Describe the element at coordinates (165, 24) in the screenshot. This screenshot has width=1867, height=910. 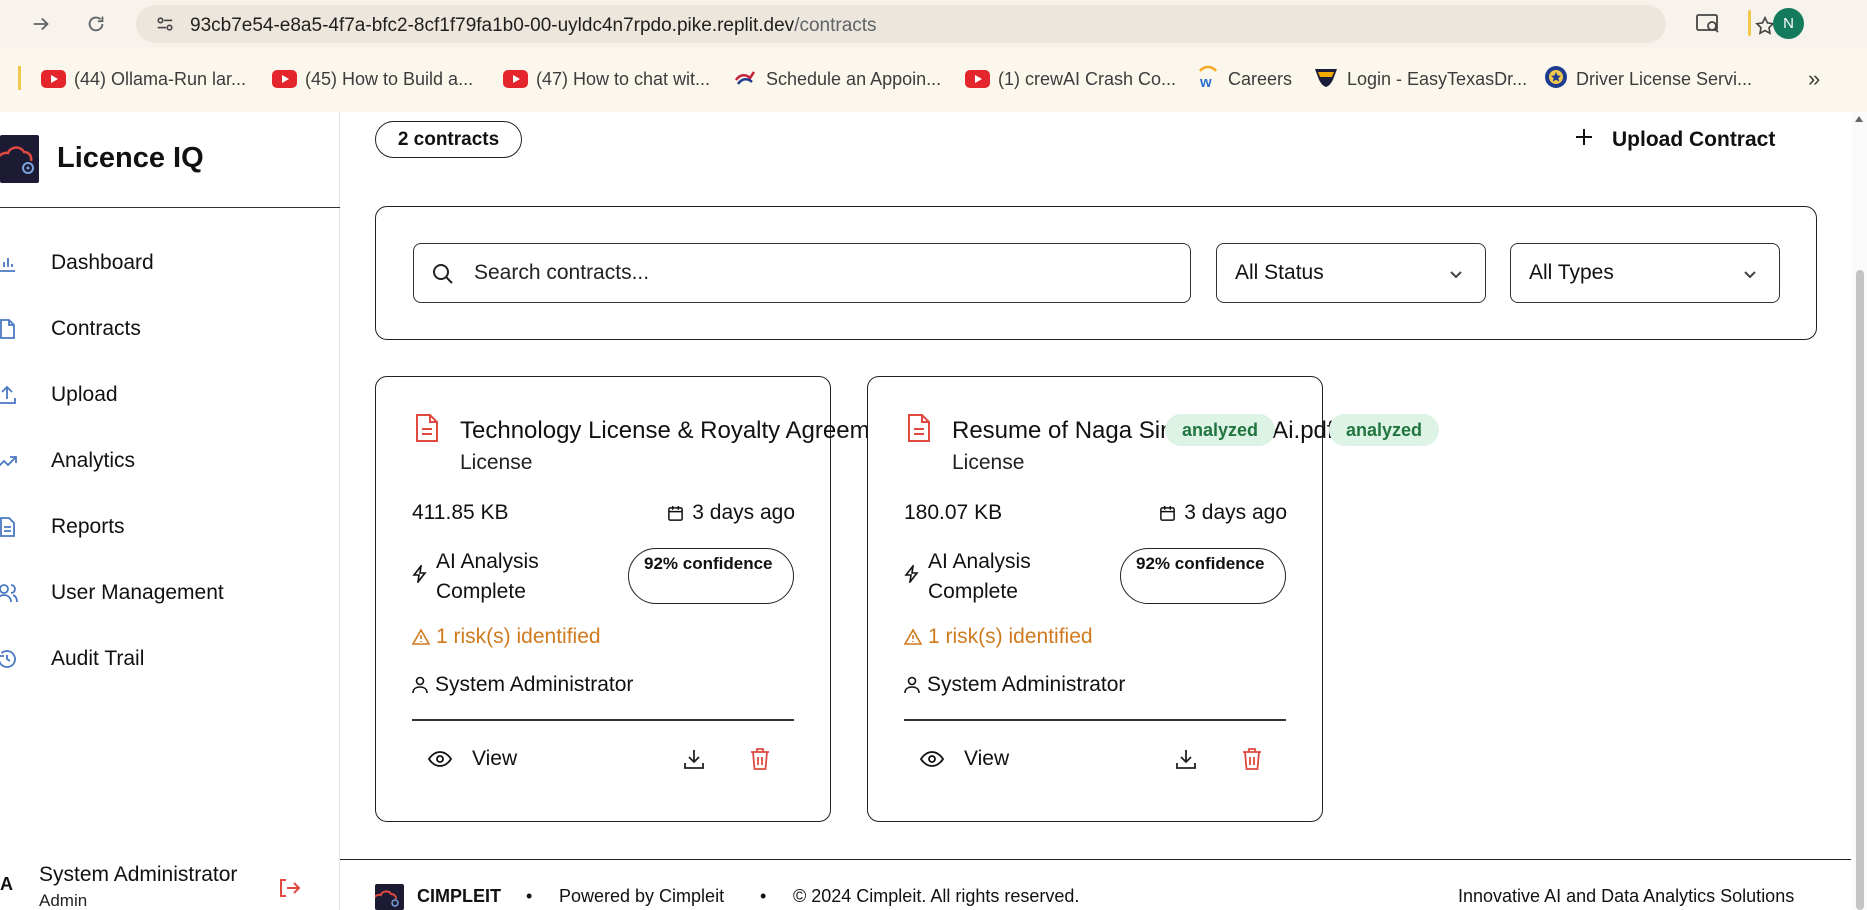
I see `site-settings-icon` at that location.